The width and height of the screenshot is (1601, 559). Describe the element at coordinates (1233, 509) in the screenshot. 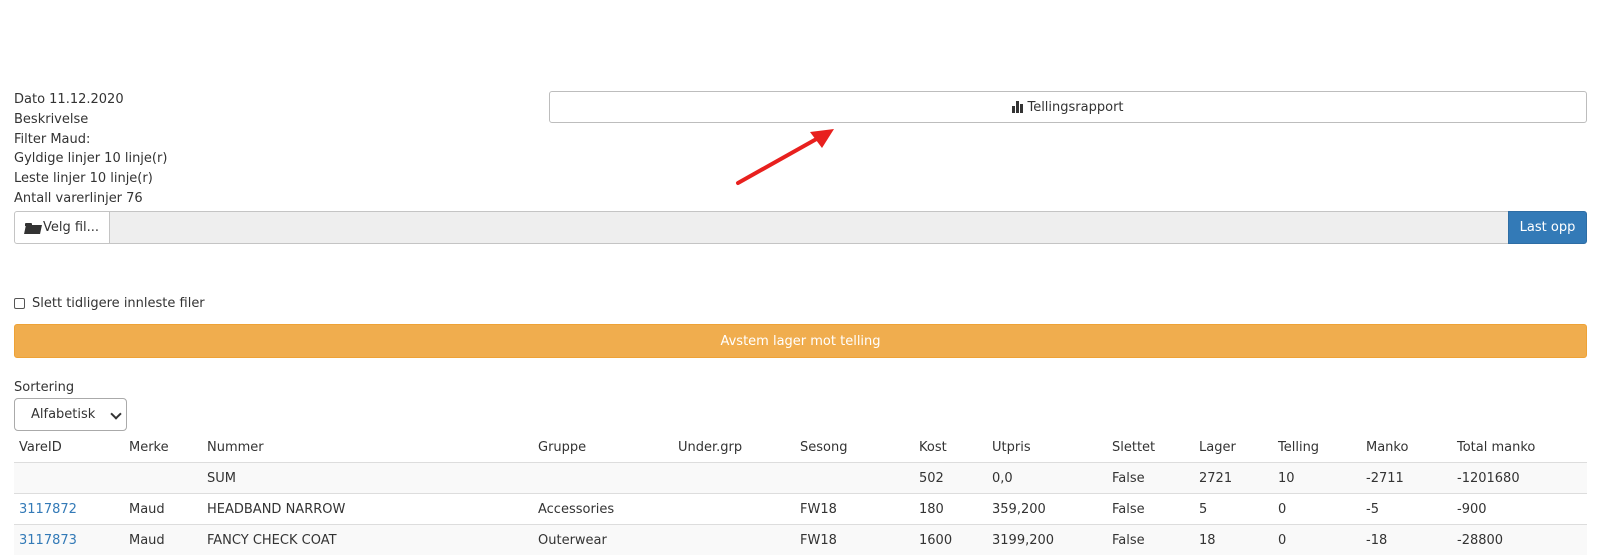

I see `table-cell: 5` at that location.